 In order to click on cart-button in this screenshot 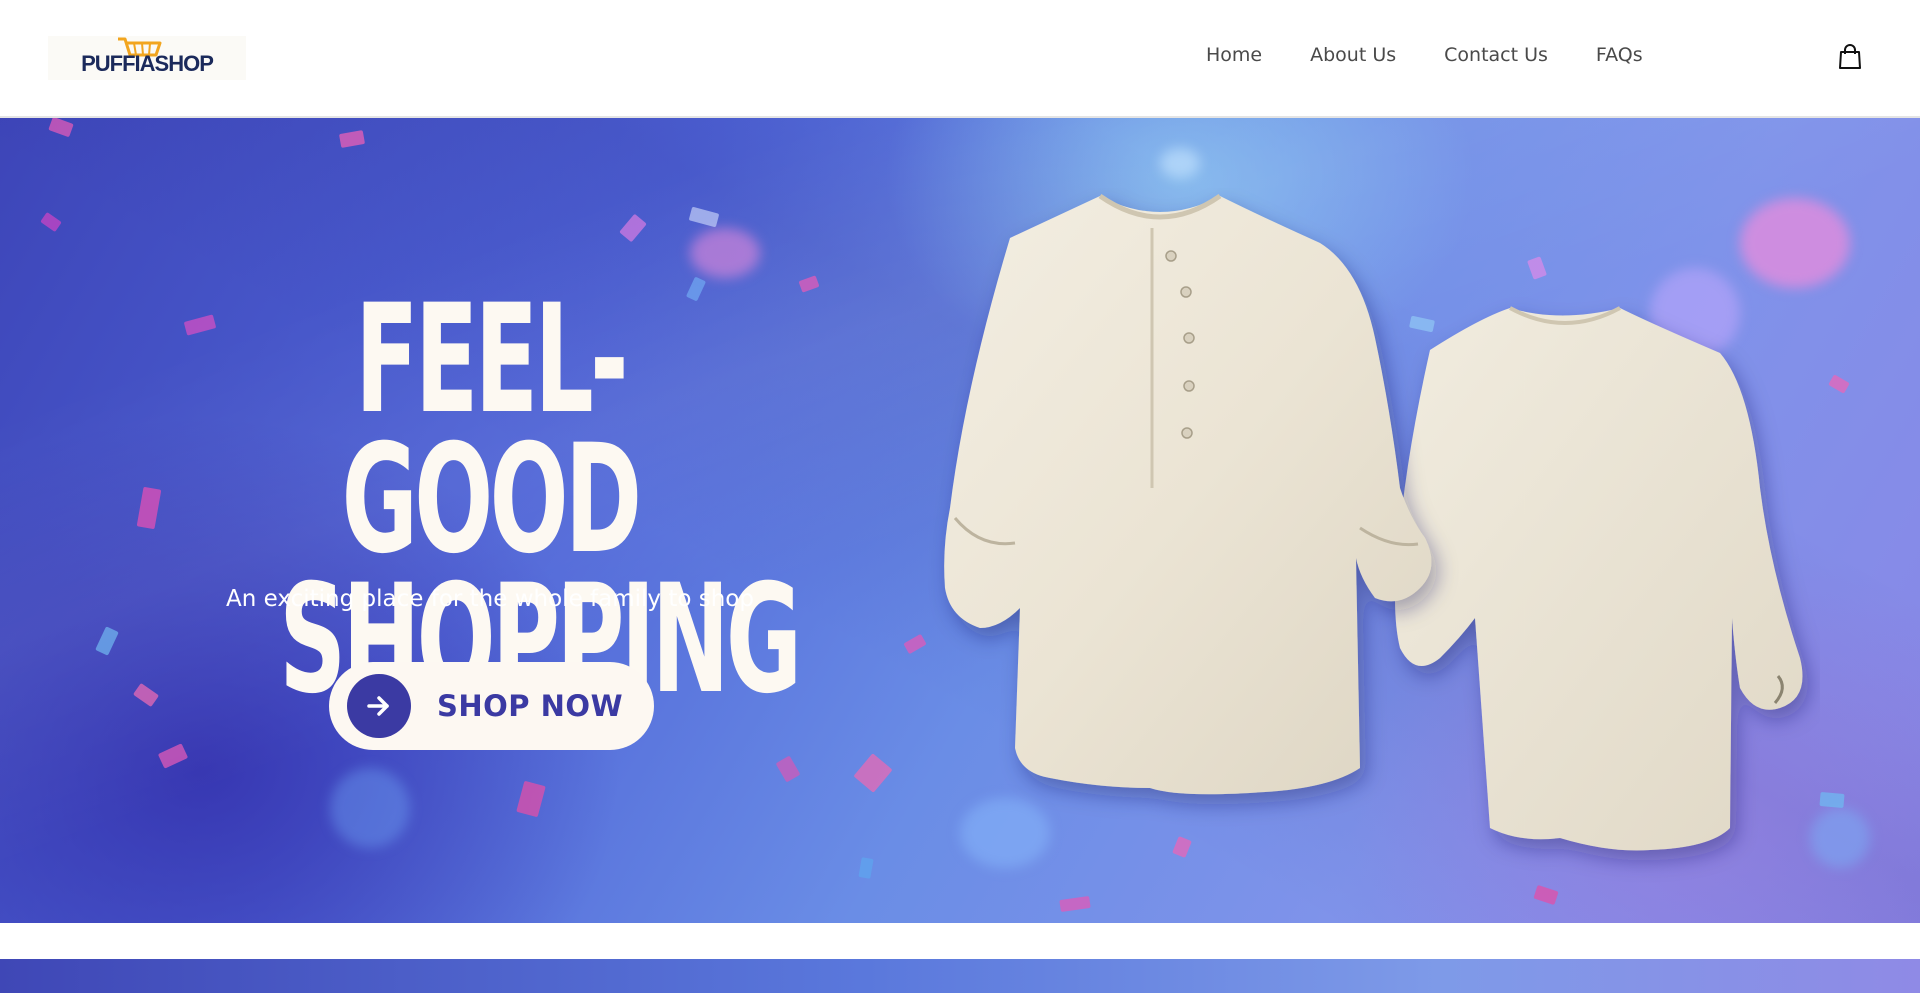, I will do `click(1850, 57)`.